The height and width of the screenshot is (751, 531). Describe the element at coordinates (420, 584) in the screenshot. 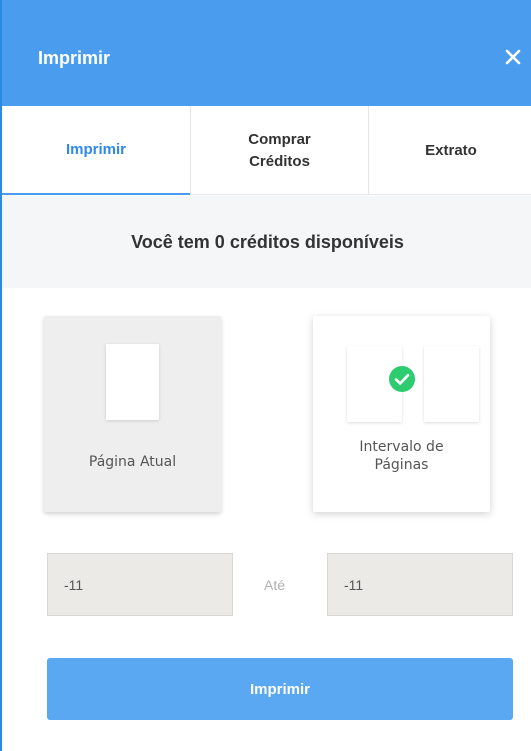

I see `range-to-input: -11` at that location.